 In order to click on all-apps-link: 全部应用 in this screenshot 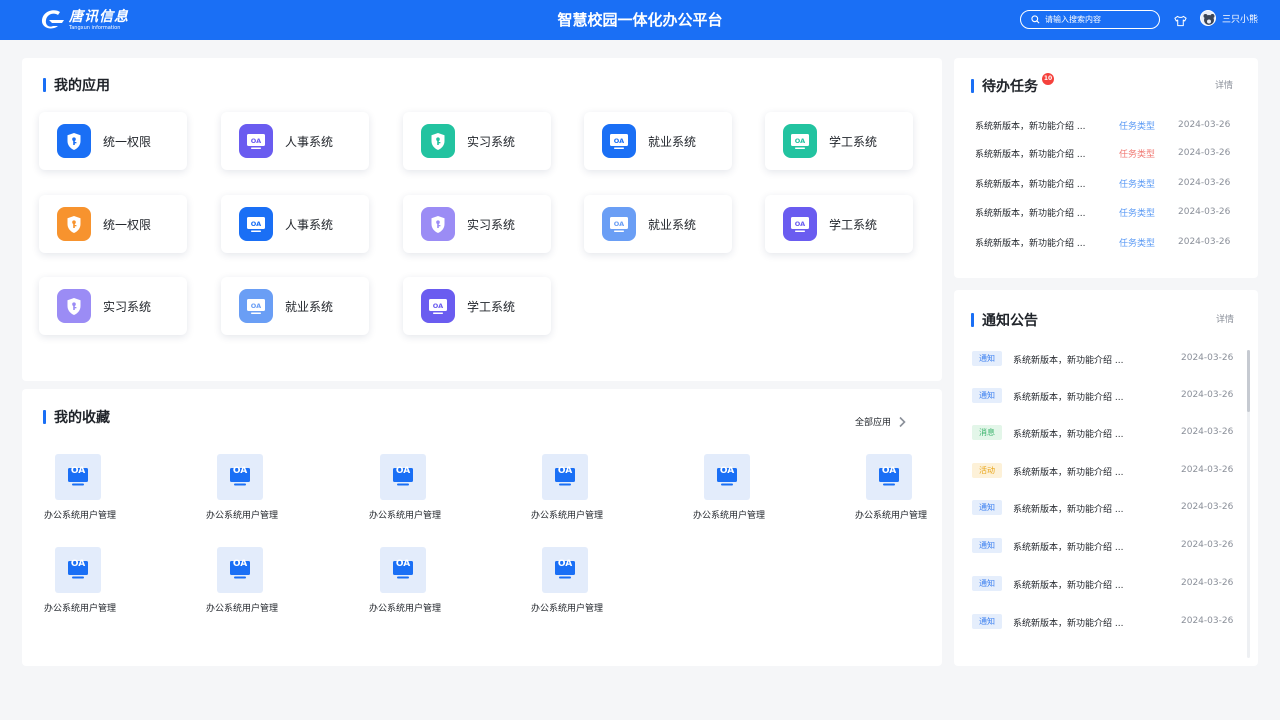, I will do `click(881, 421)`.